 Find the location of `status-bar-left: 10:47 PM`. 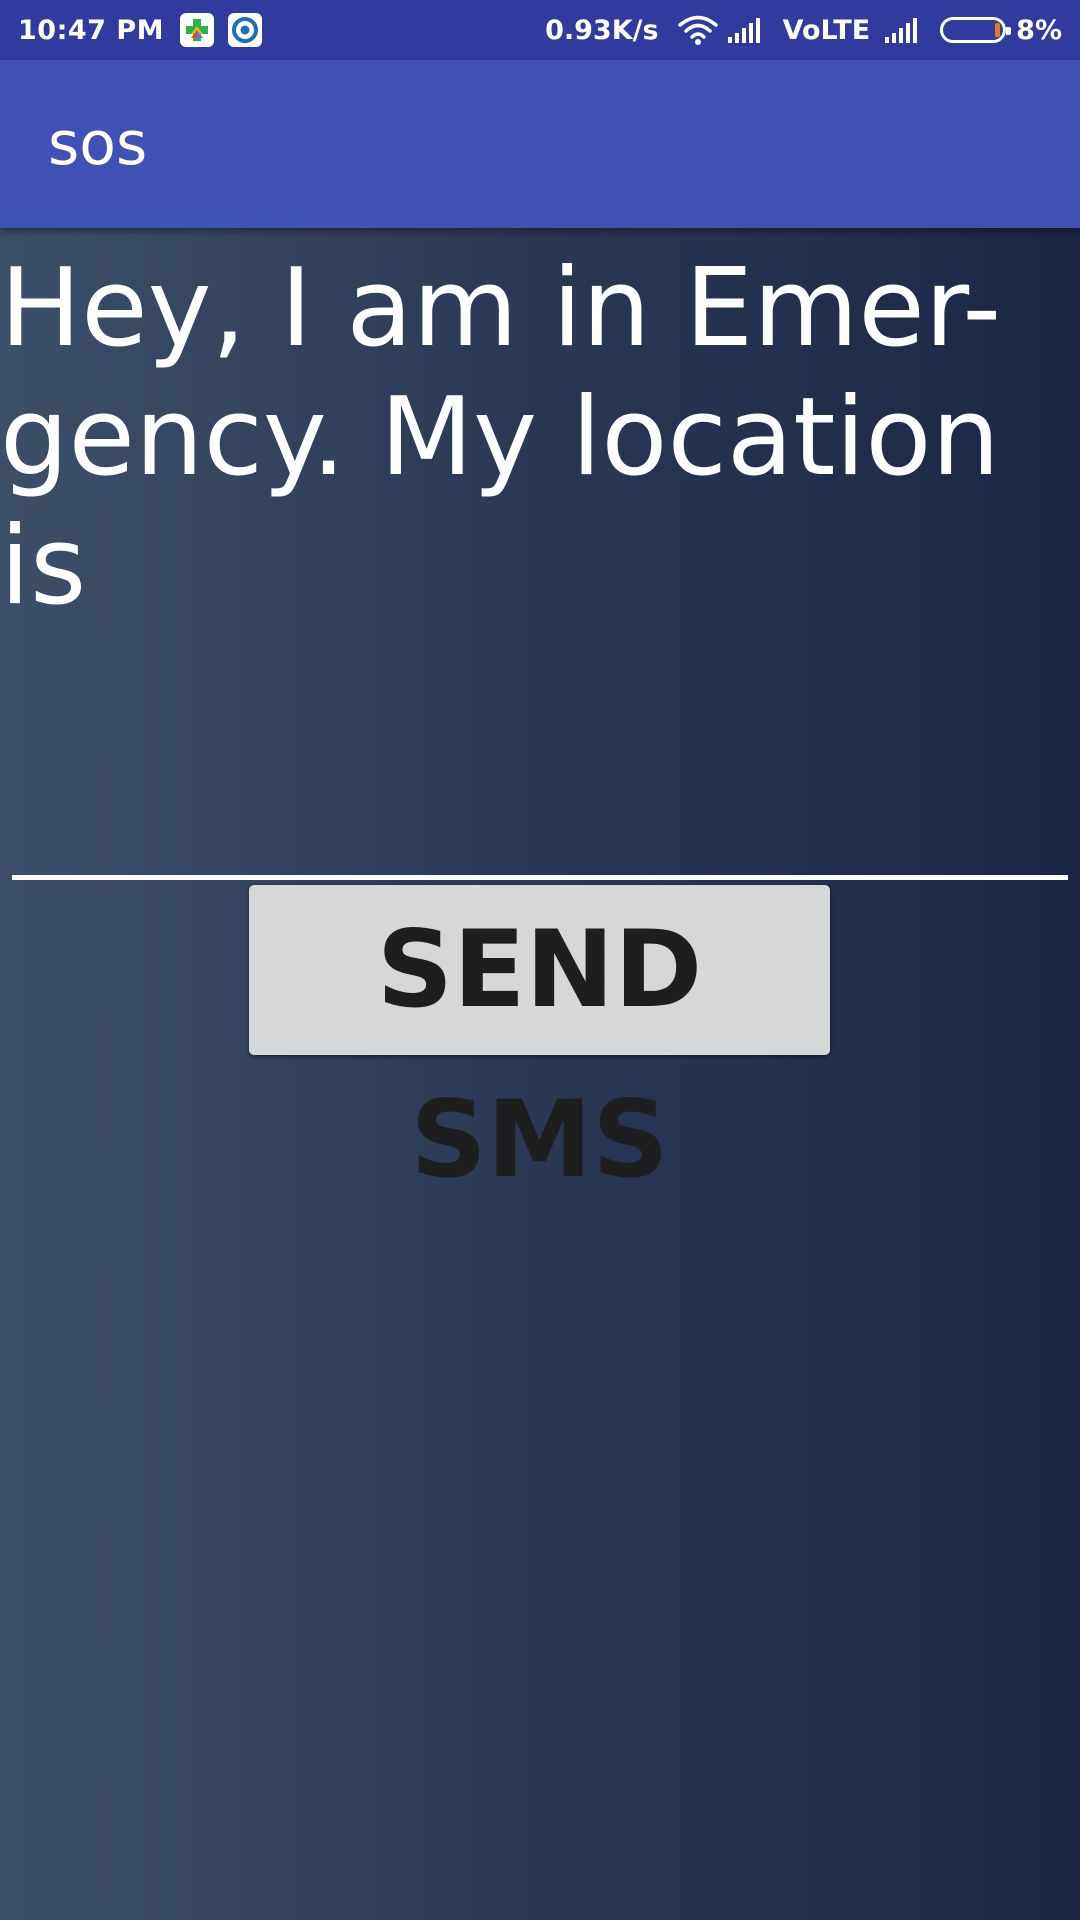

status-bar-left: 10:47 PM is located at coordinates (147, 30).